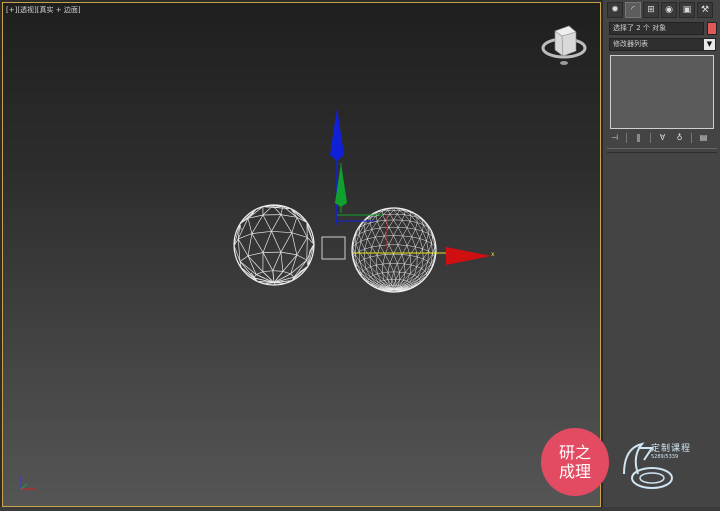  I want to click on gizmo-x-label: x, so click(493, 254).